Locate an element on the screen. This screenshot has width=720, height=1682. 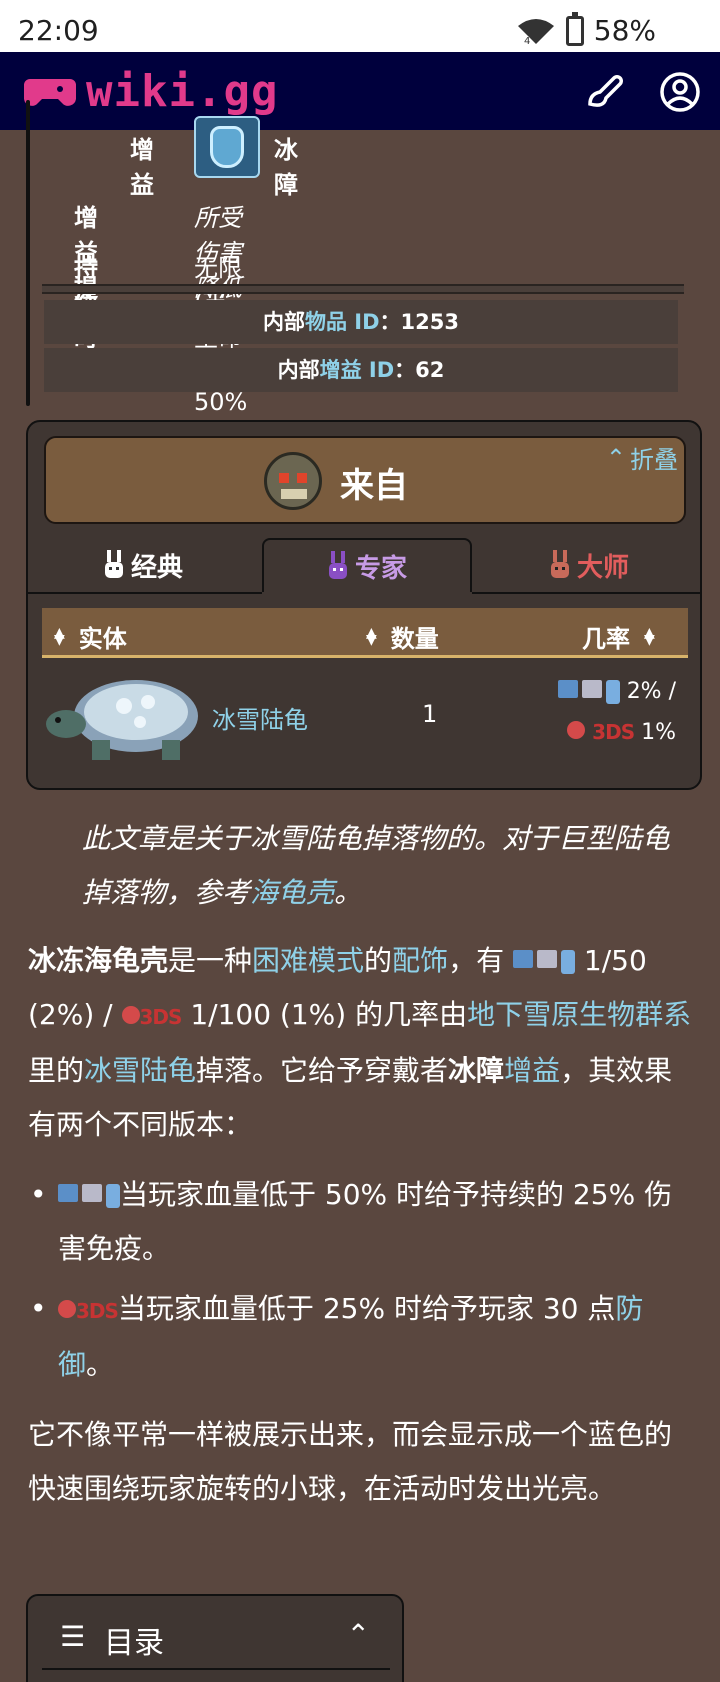
list-item: 3DS当玩家血量低于 25% 时给予玩家 30 点防御。 is located at coordinates (359, 1337).